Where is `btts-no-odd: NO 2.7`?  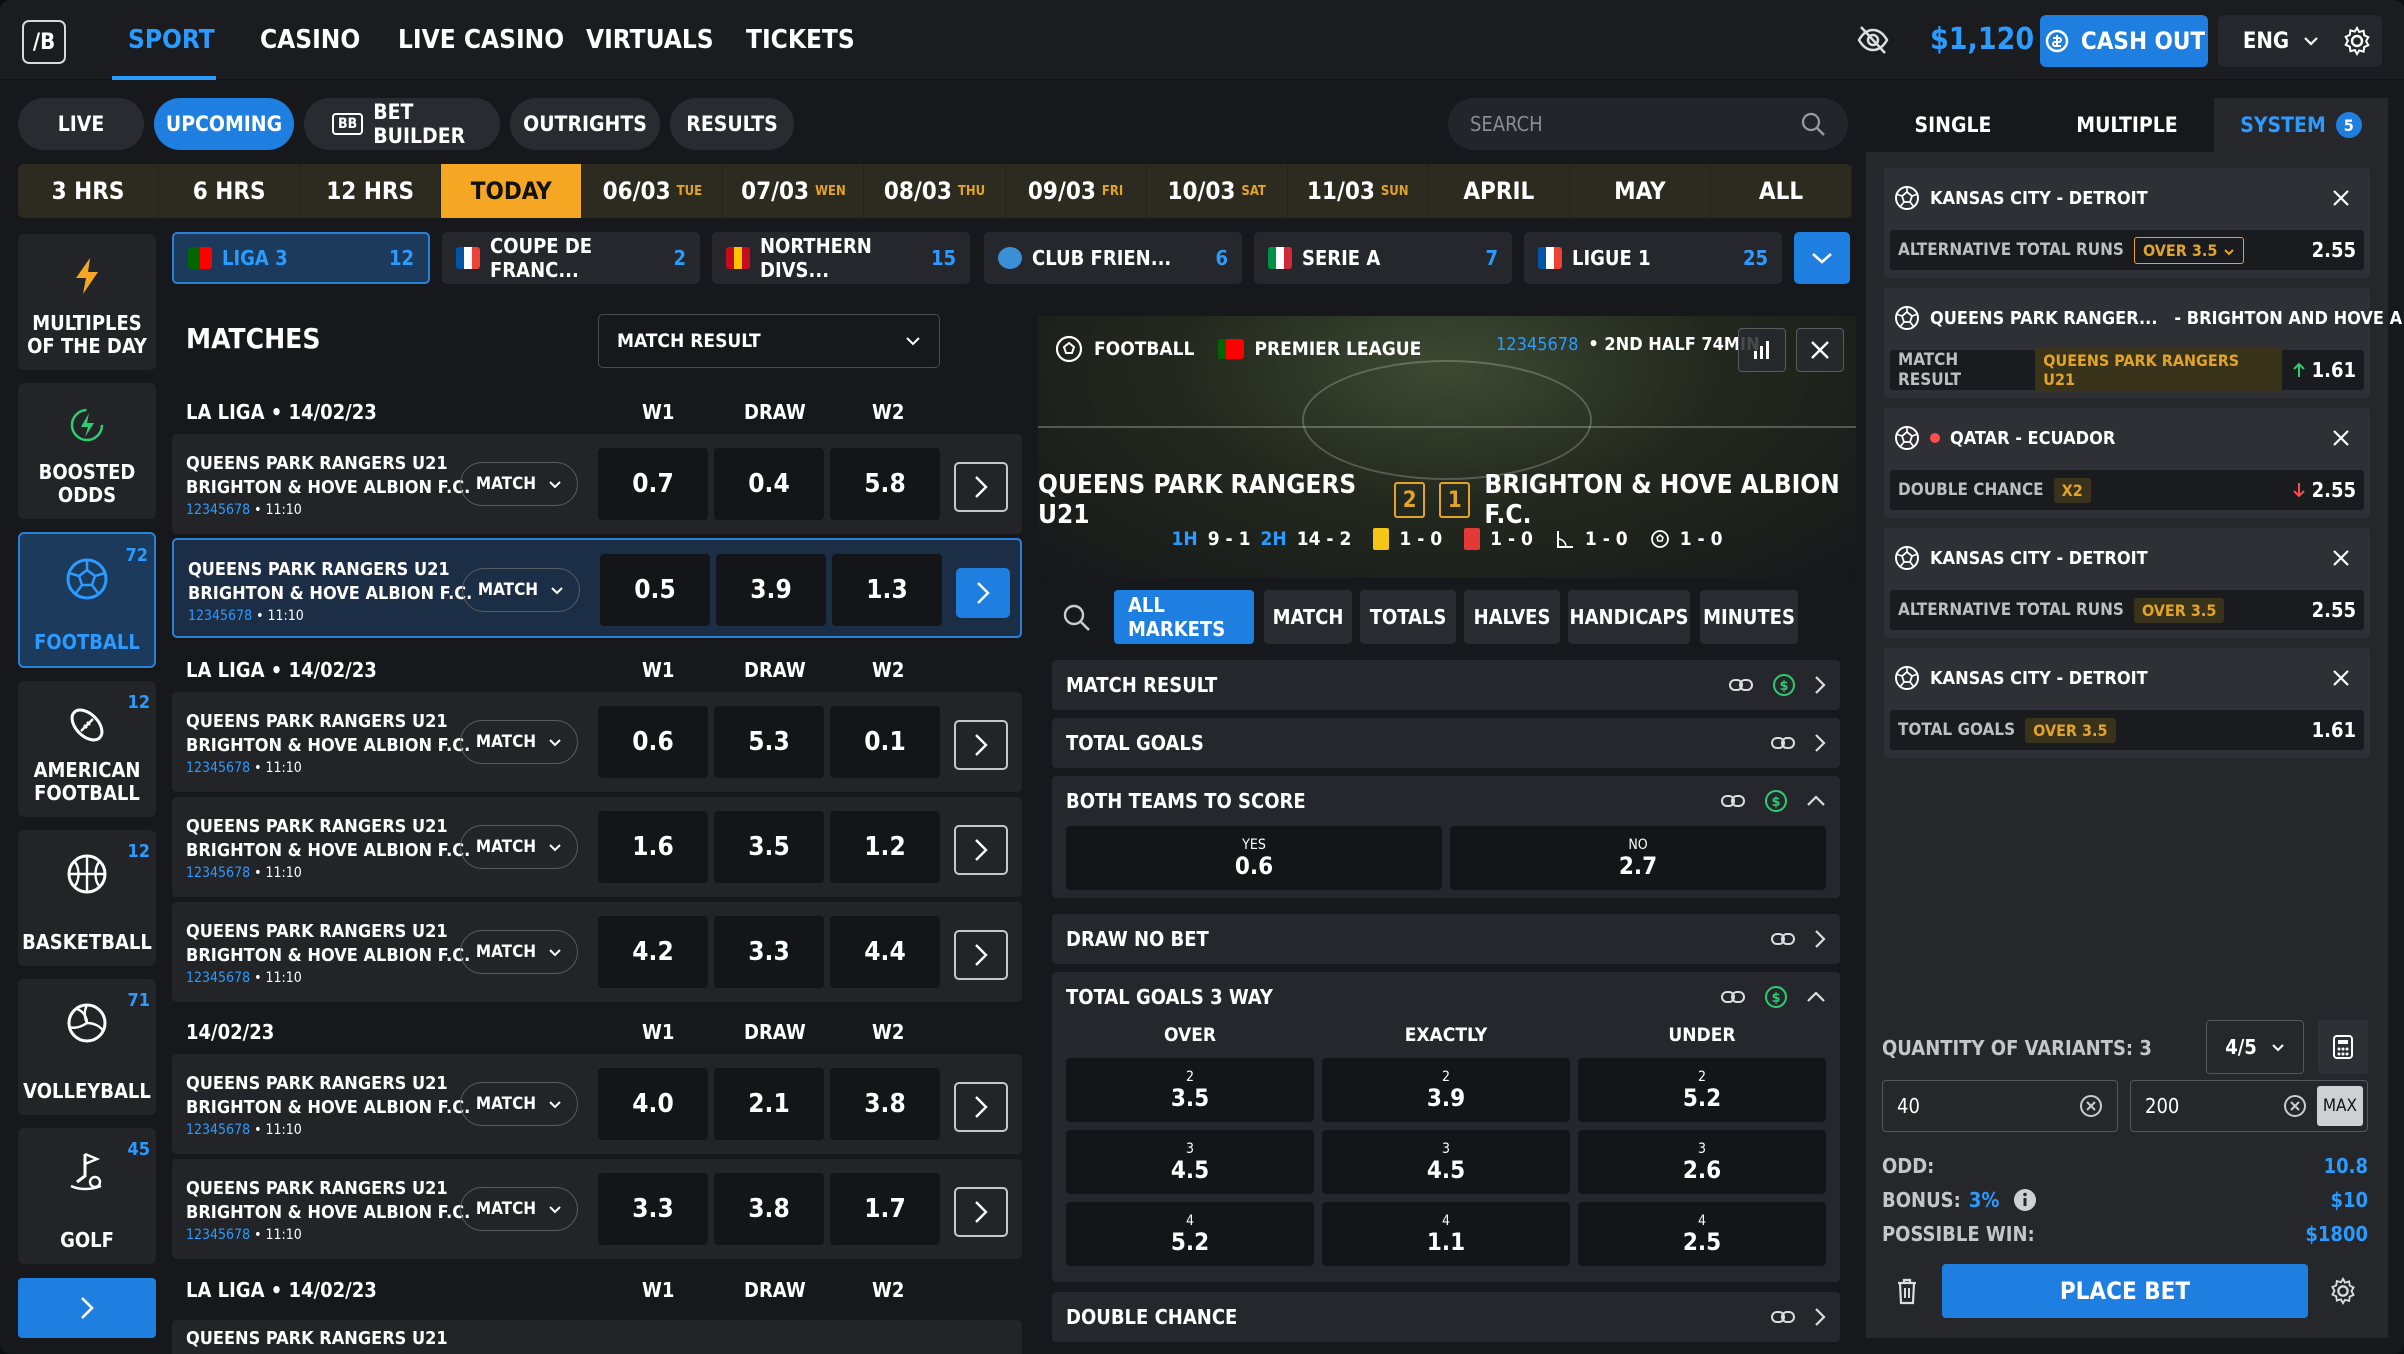
btts-no-odd: NO 2.7 is located at coordinates (1638, 858).